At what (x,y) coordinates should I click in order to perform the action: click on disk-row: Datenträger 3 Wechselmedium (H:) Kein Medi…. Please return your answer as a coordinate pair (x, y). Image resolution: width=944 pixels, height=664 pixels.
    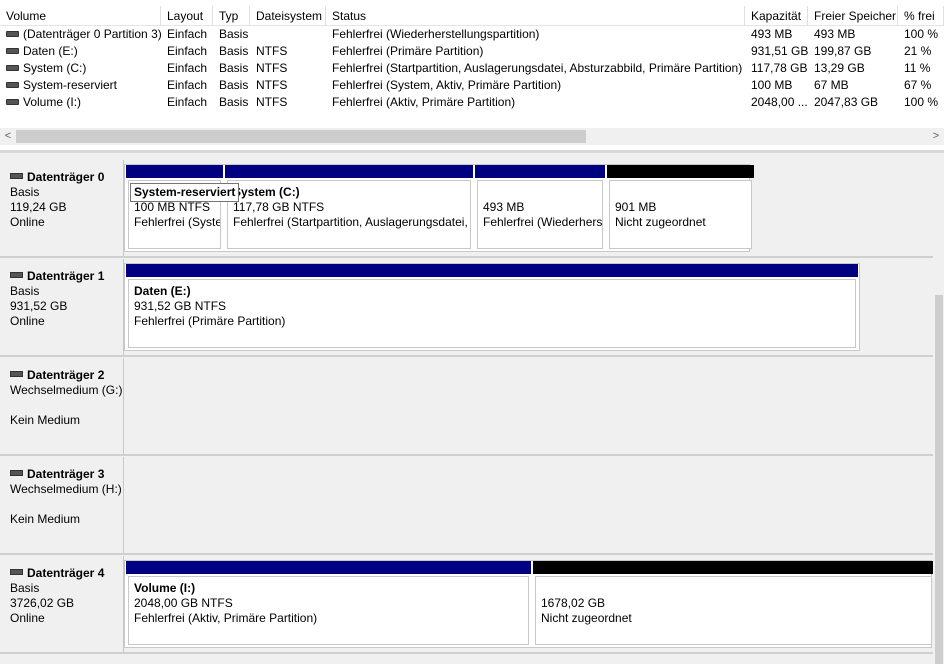
    Looking at the image, I should click on (466, 505).